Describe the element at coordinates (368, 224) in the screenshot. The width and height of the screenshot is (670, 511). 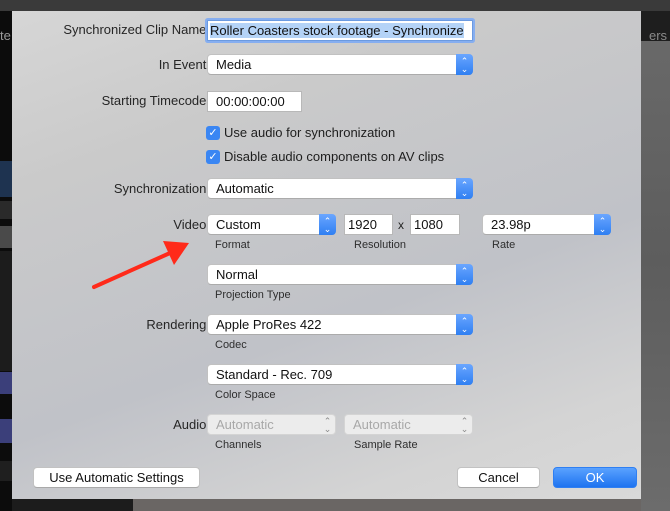
I see `resolution-width-input: 1920` at that location.